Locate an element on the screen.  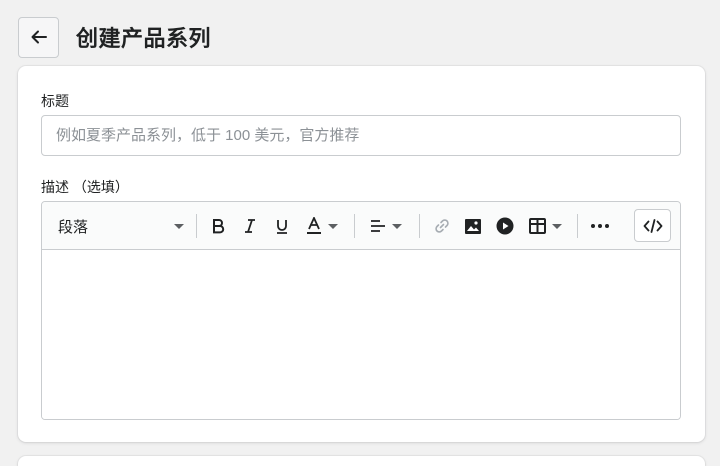
insert-image-button is located at coordinates (473, 226).